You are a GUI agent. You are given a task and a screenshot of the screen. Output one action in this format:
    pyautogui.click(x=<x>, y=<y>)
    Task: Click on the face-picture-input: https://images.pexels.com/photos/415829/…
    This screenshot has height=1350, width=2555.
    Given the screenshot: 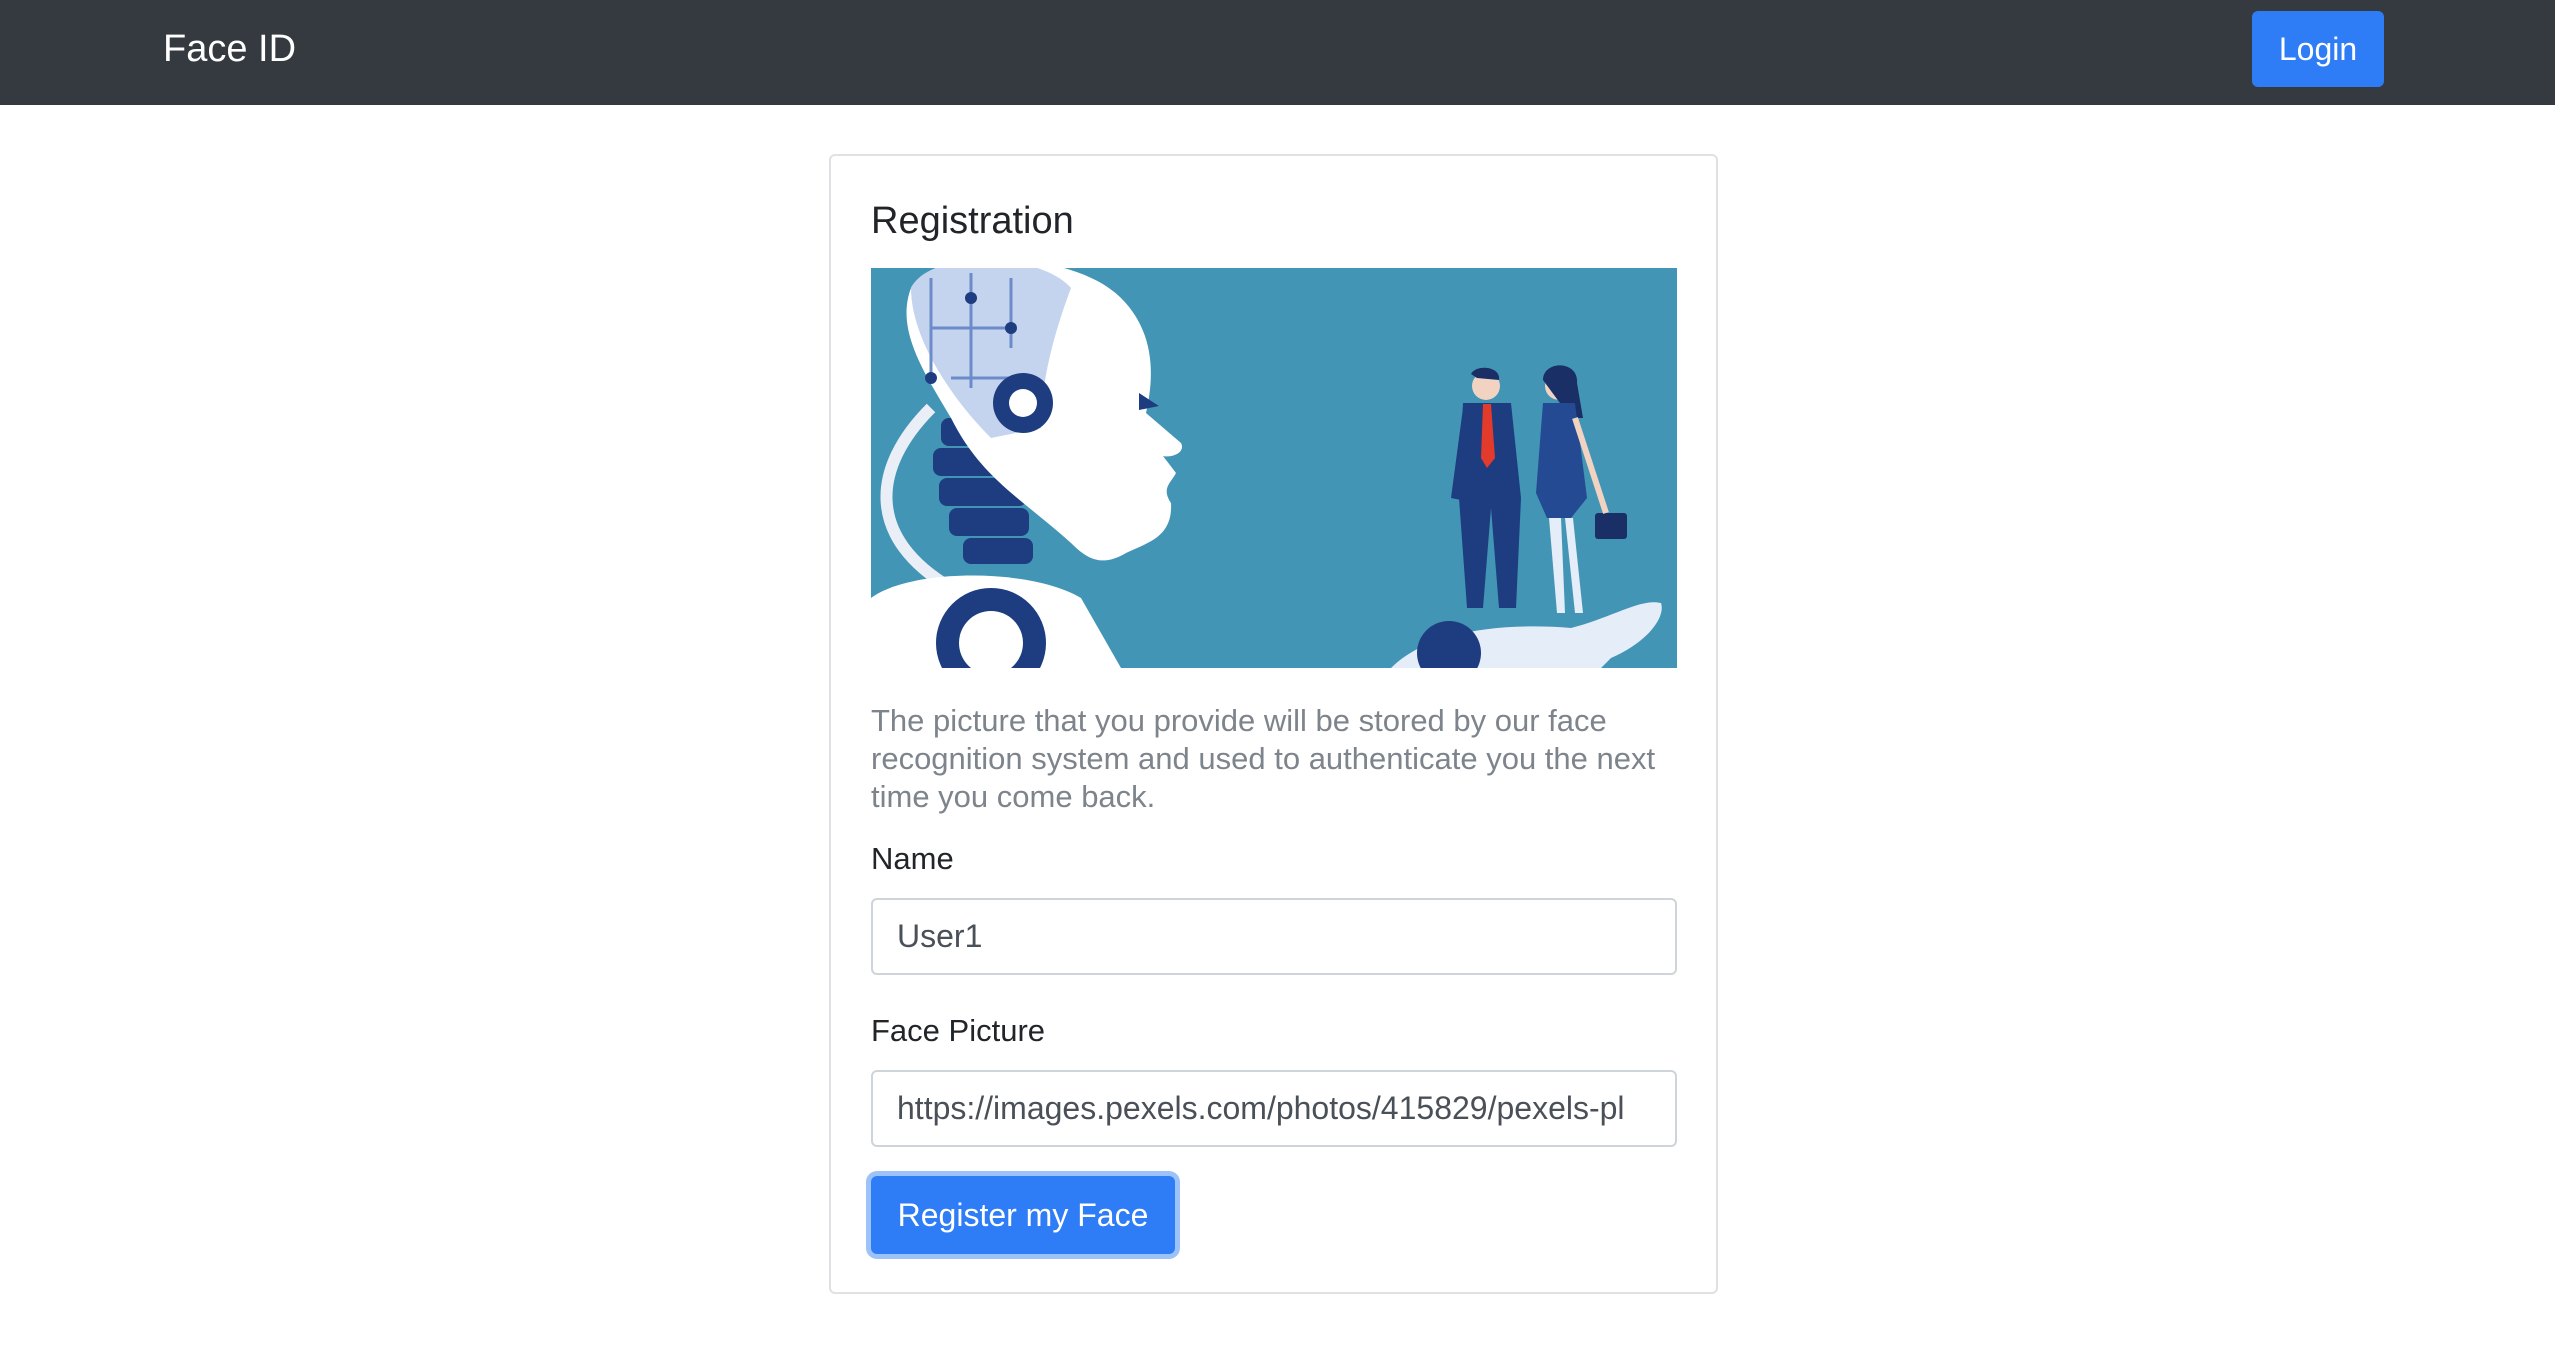 What is the action you would take?
    pyautogui.click(x=1274, y=1108)
    